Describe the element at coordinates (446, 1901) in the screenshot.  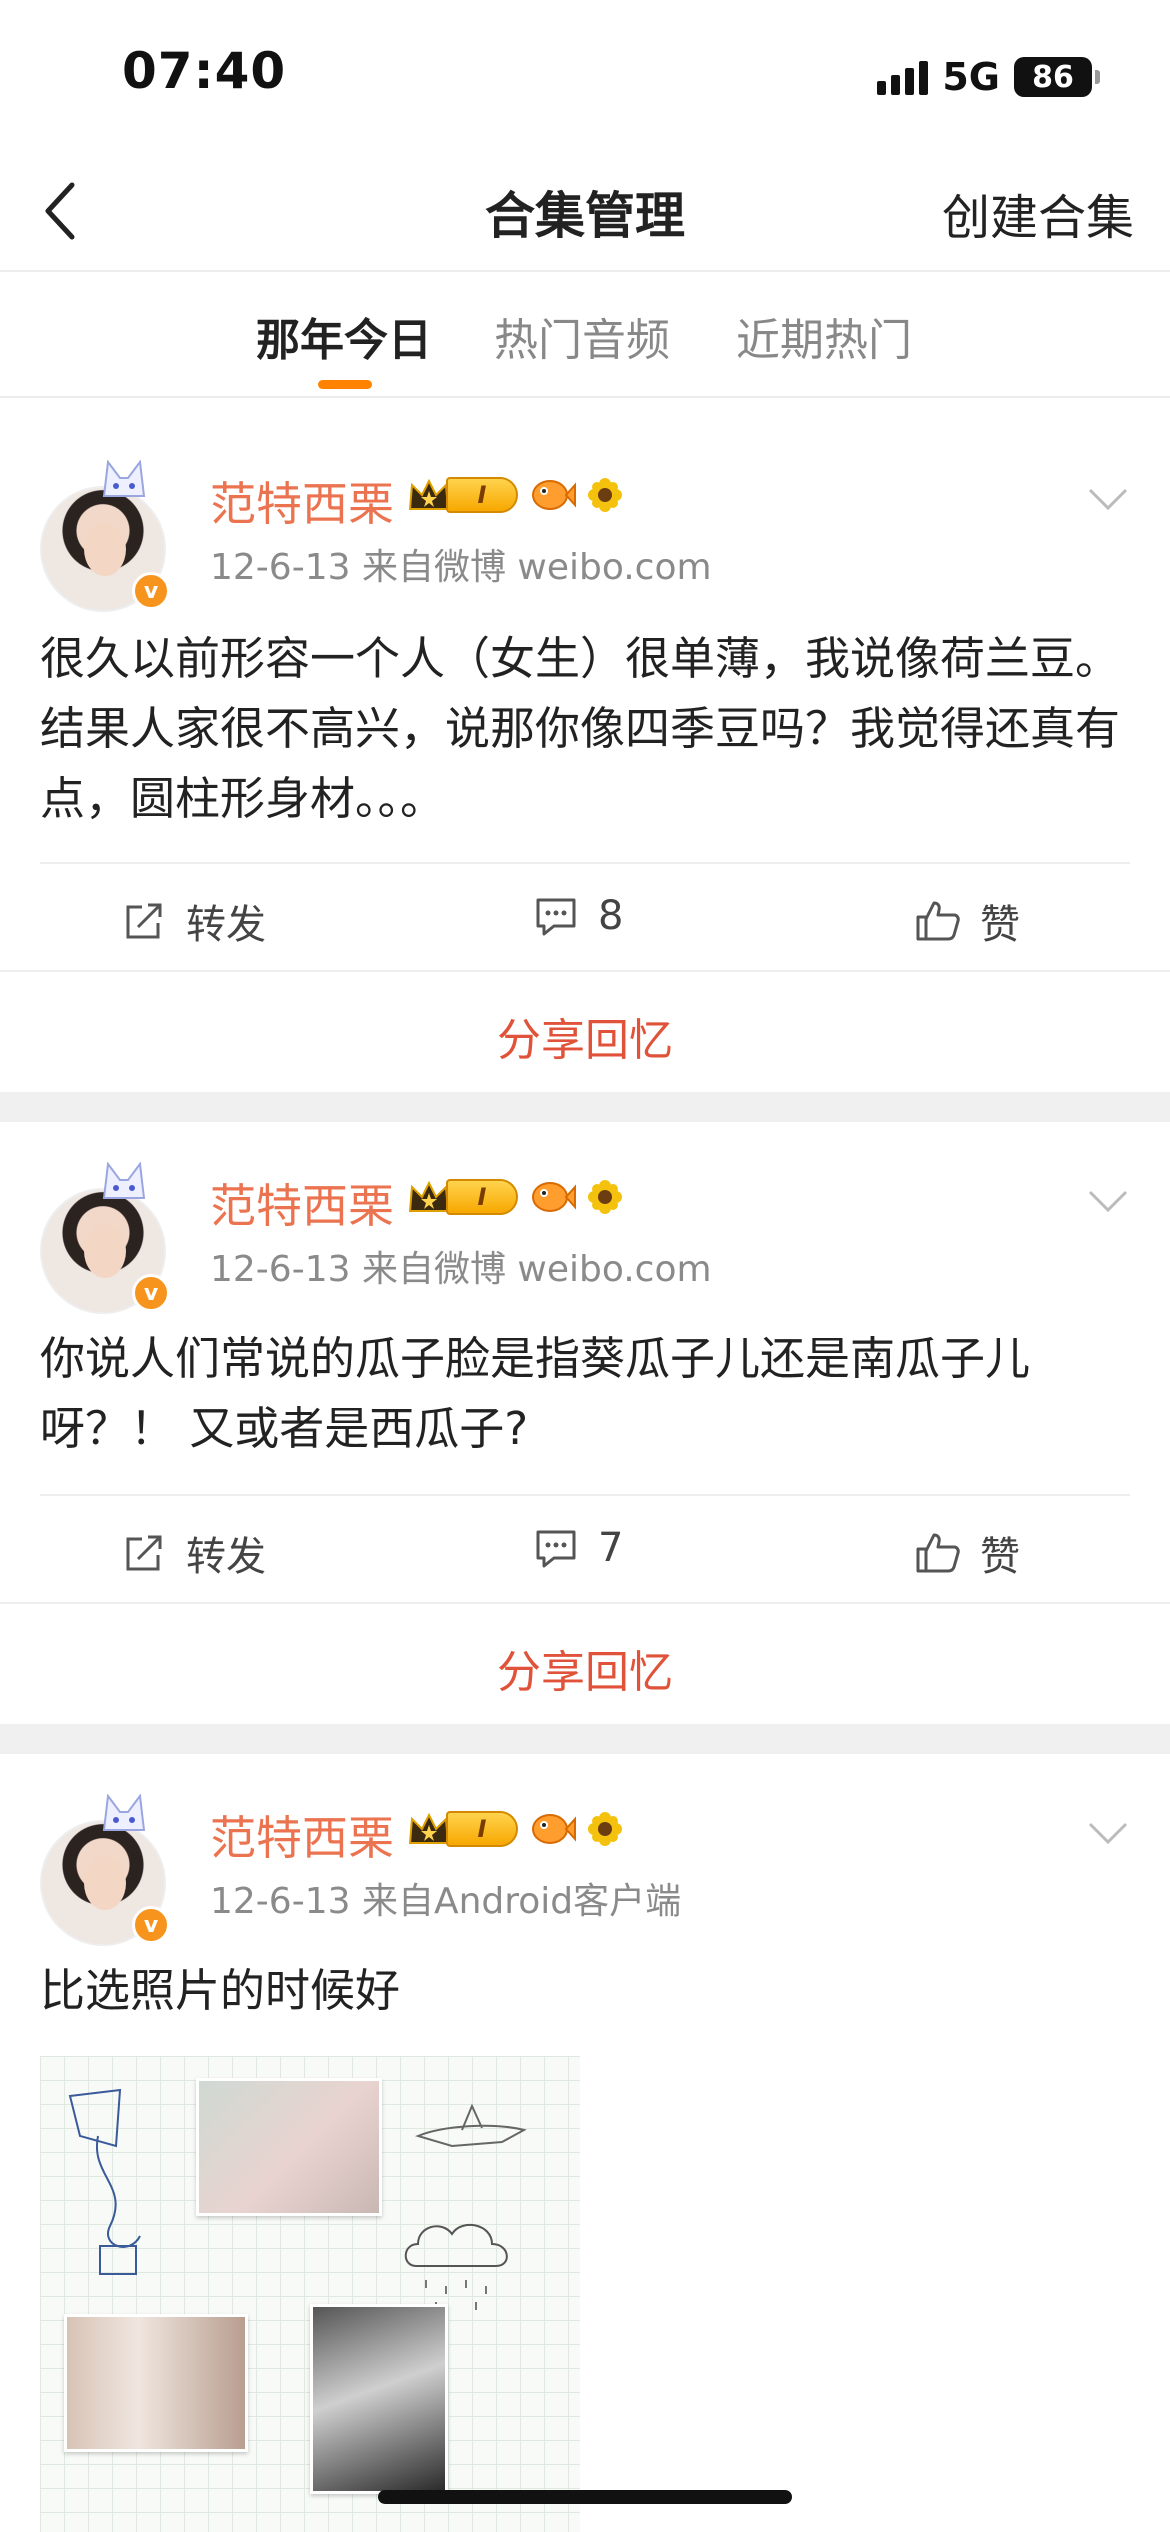
I see `post-meta: 12-6-13 来自Android客户端` at that location.